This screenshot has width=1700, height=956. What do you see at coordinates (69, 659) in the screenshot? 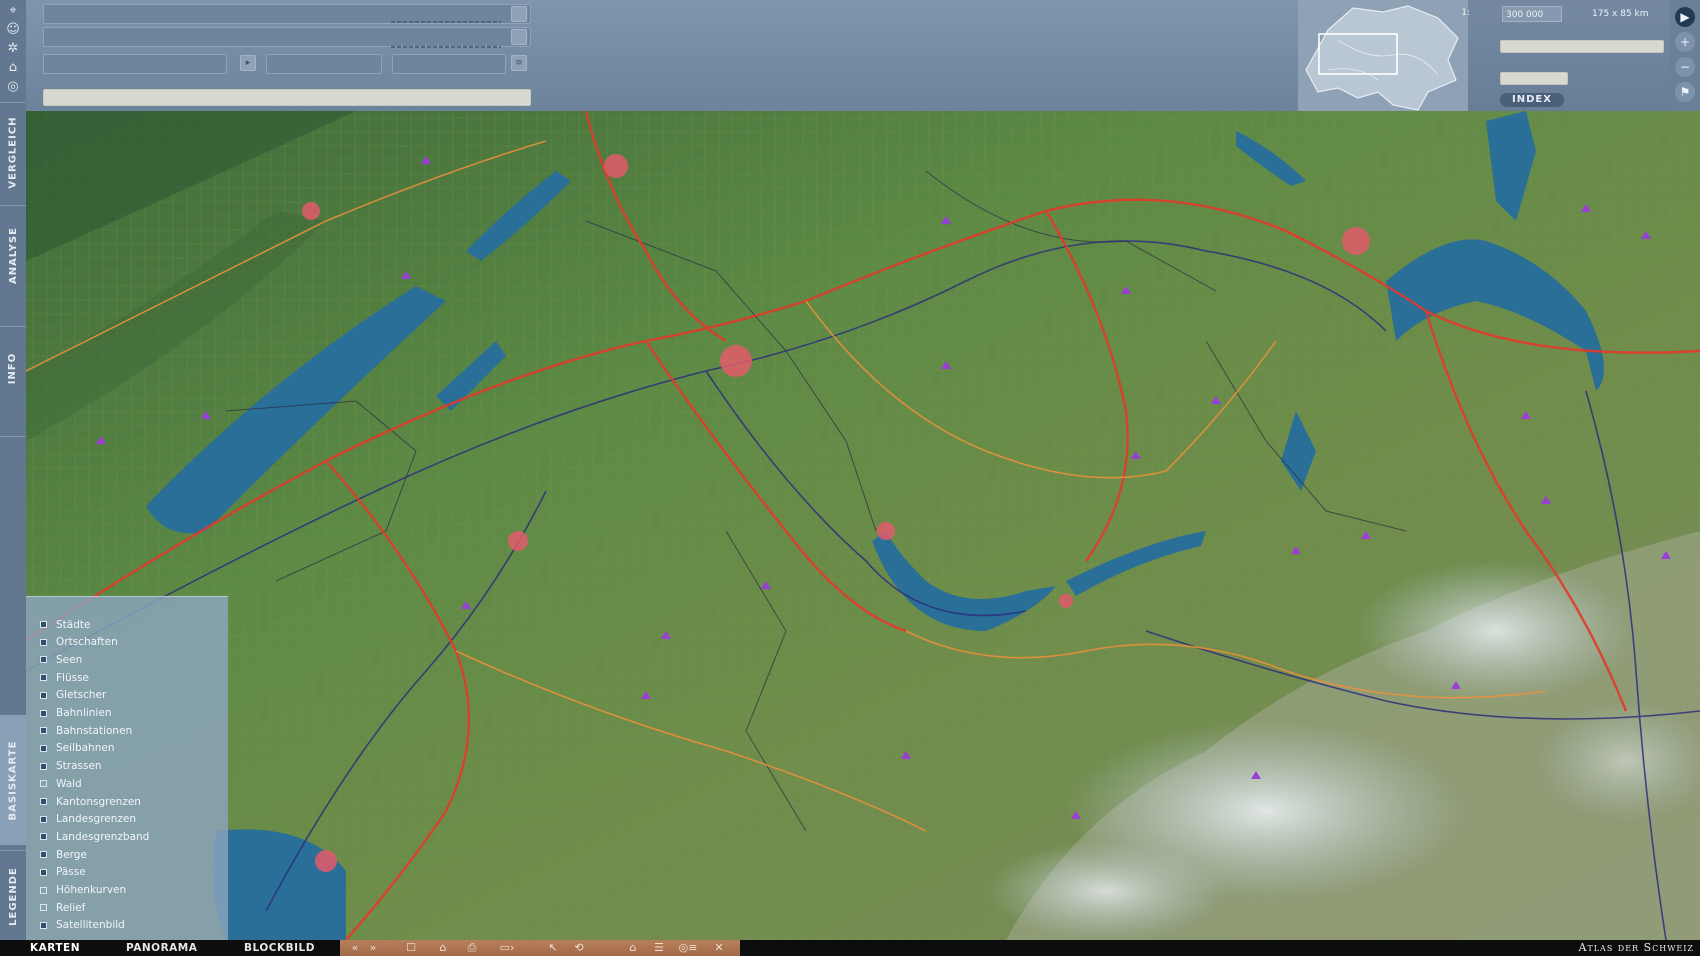
I see `legend-item-label: Seen` at bounding box center [69, 659].